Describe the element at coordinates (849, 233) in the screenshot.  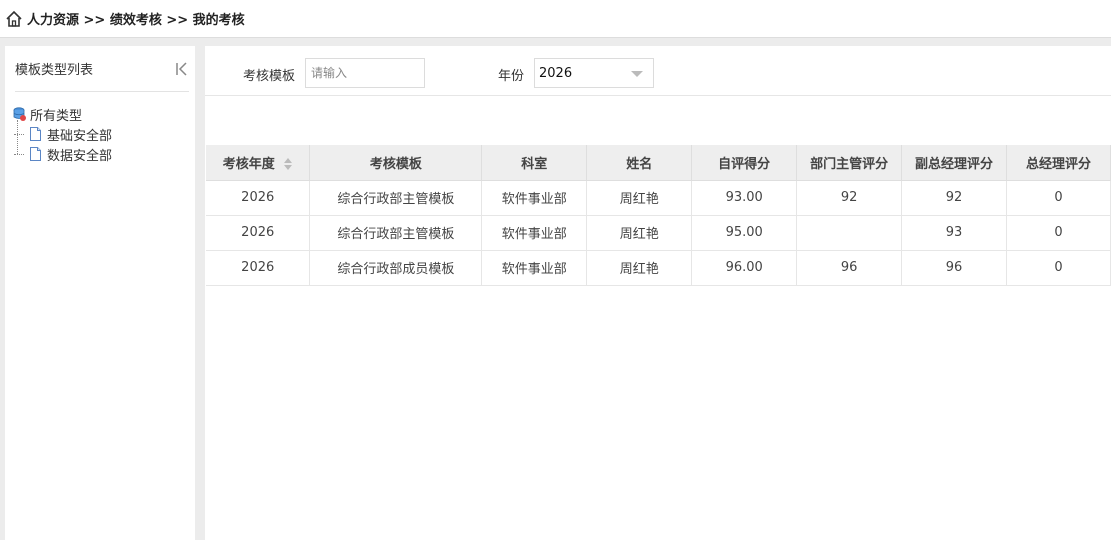
I see `cell-manager-score` at that location.